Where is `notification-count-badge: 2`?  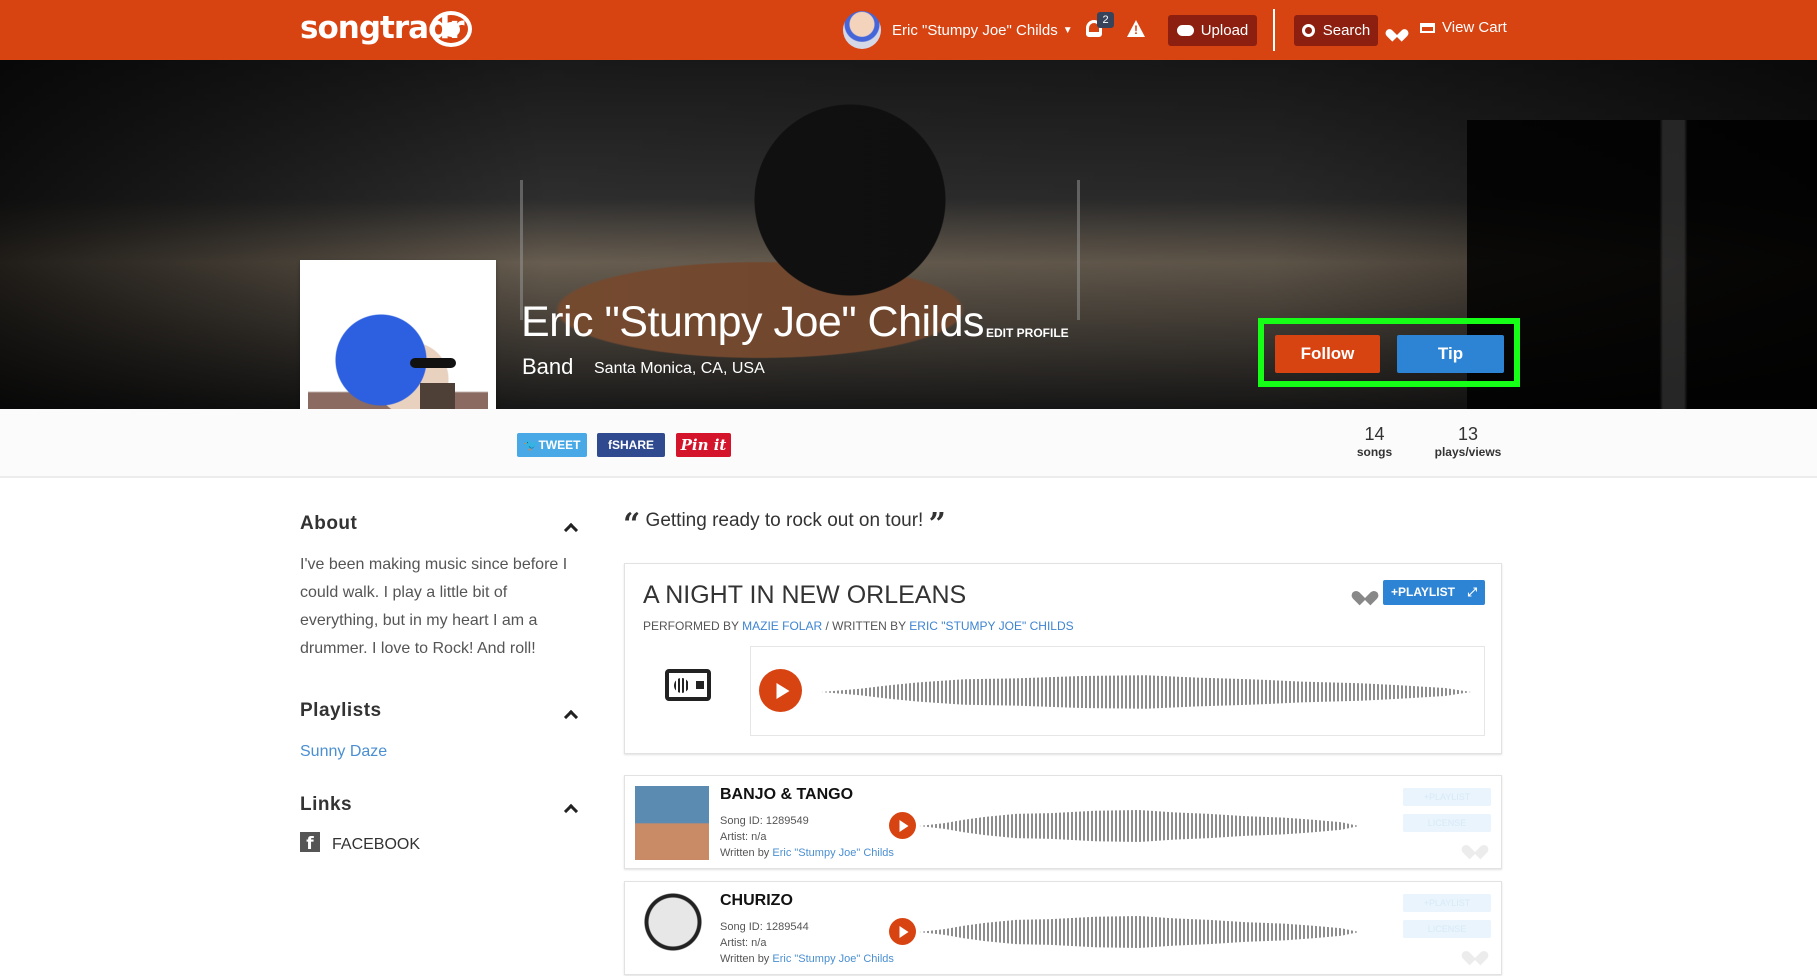
notification-count-badge: 2 is located at coordinates (1105, 20).